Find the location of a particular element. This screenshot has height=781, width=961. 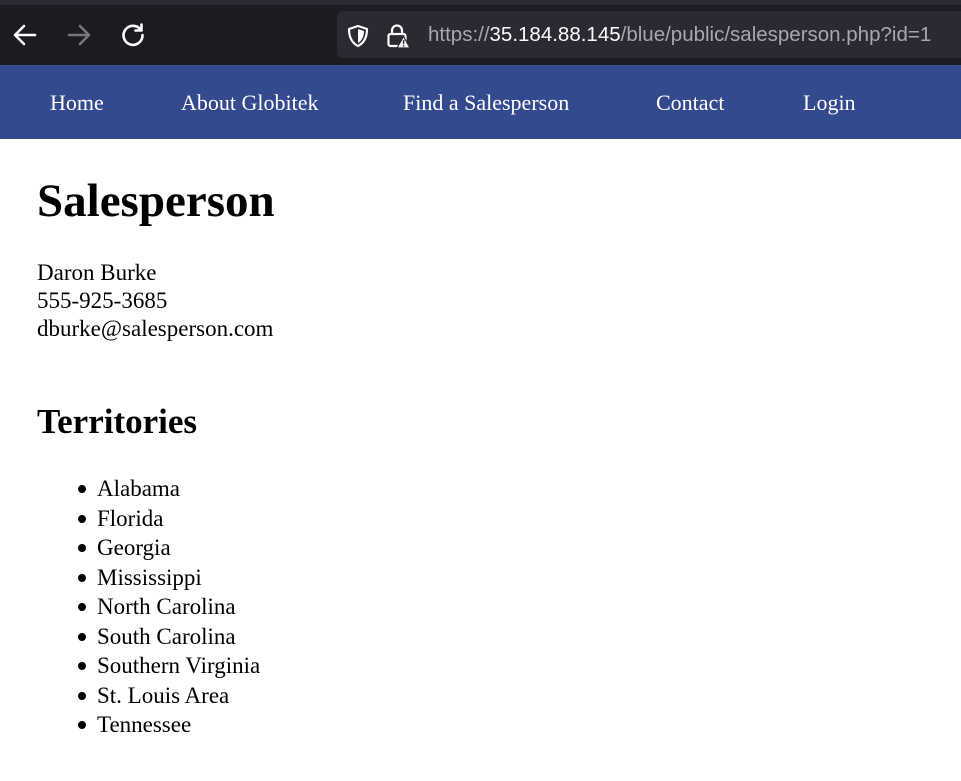

territory-item: Tennessee is located at coordinates (169, 725).